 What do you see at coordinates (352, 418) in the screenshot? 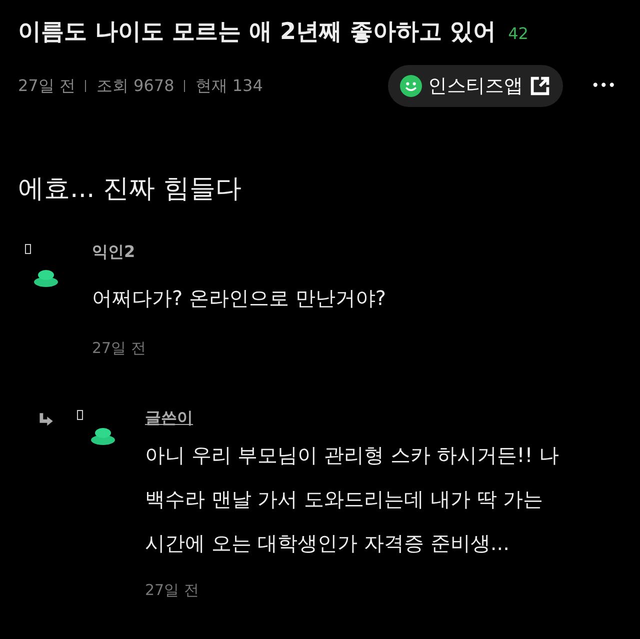
I see `comment-author: 글쓴이` at bounding box center [352, 418].